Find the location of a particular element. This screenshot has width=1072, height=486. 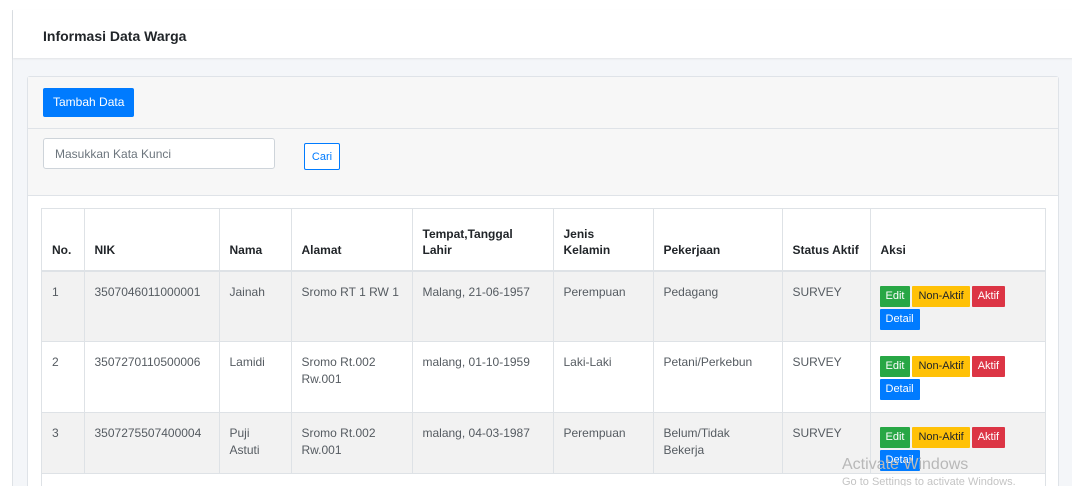

cell-nik: 3507275507400004 is located at coordinates (152, 443).